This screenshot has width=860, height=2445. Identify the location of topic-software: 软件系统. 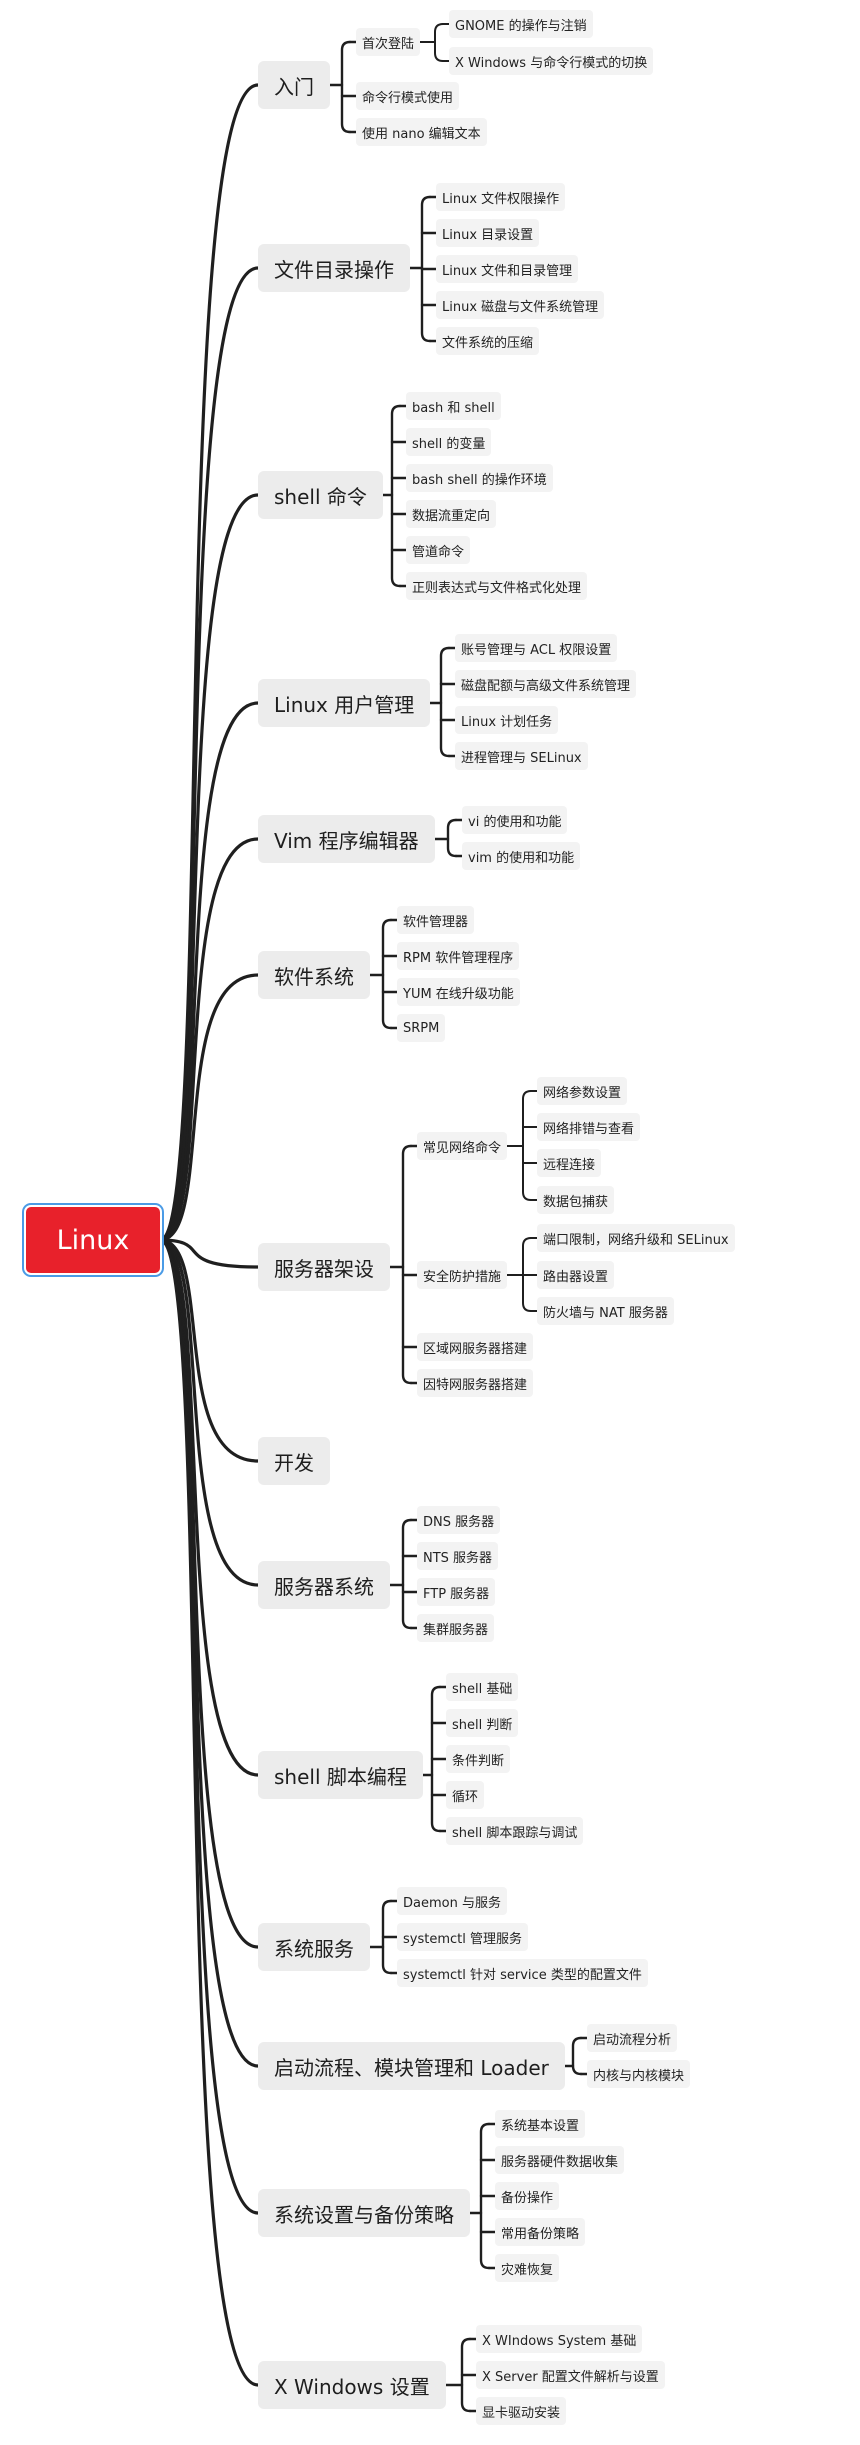
(314, 975).